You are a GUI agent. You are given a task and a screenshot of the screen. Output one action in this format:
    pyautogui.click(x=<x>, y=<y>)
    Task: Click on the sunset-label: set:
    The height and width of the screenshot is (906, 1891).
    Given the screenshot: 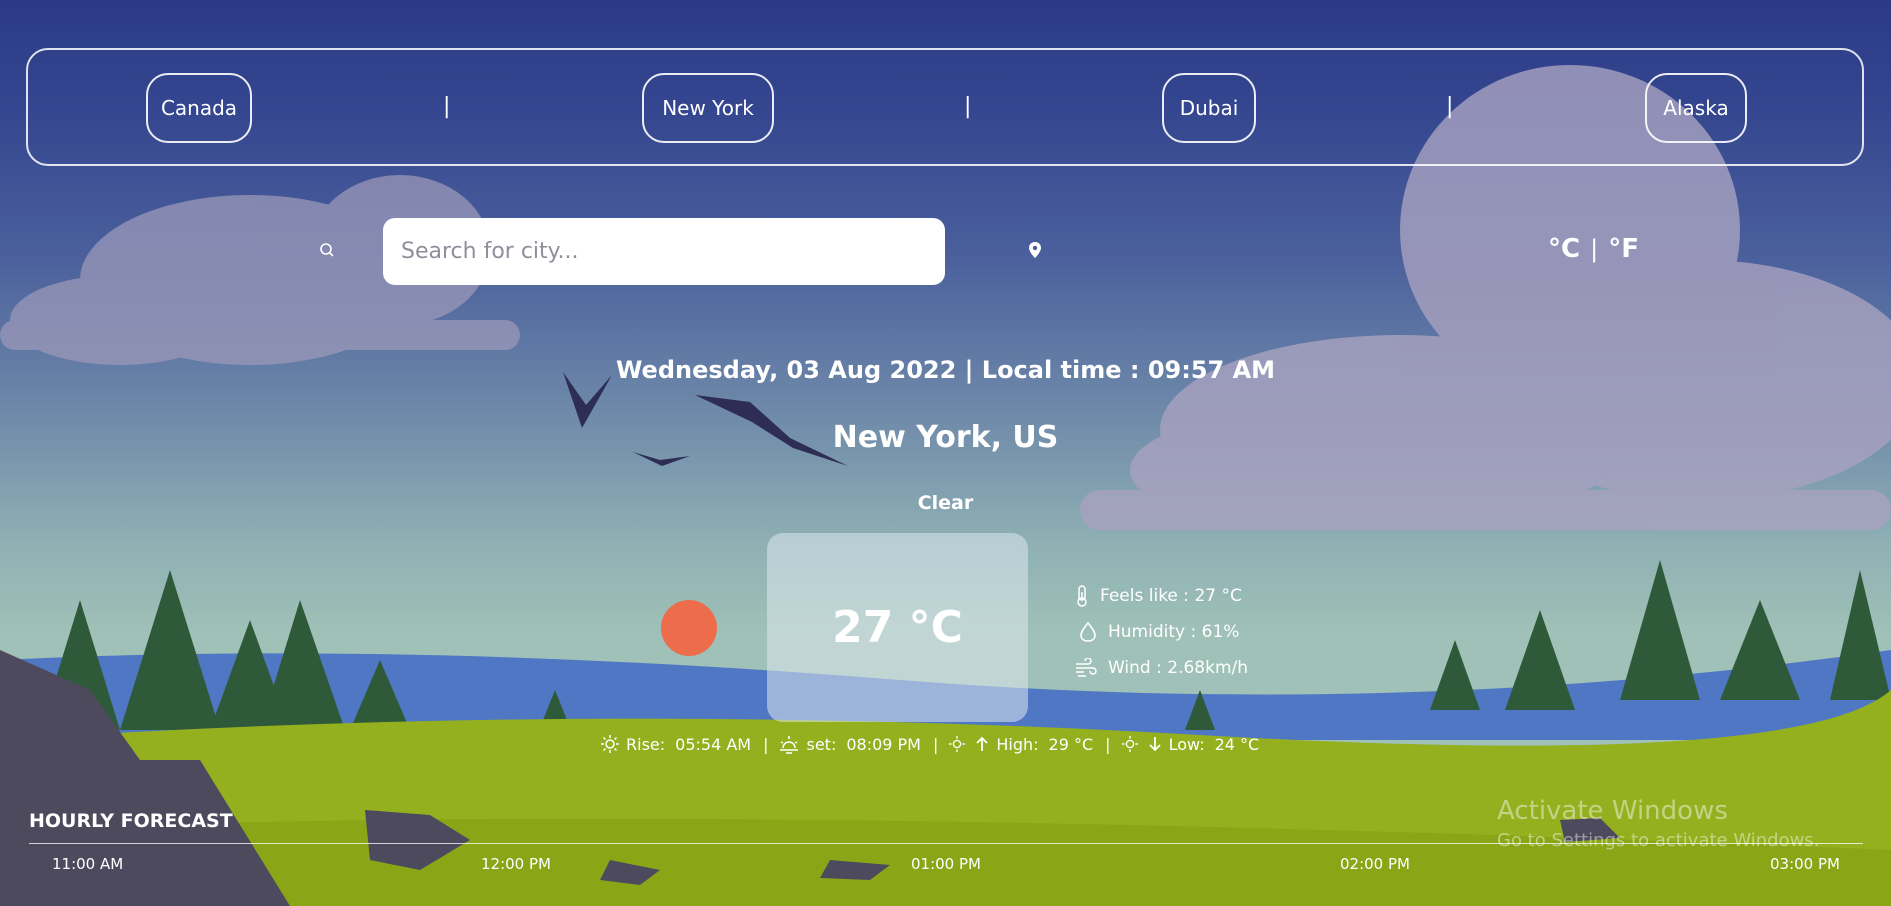 What is the action you would take?
    pyautogui.click(x=821, y=744)
    